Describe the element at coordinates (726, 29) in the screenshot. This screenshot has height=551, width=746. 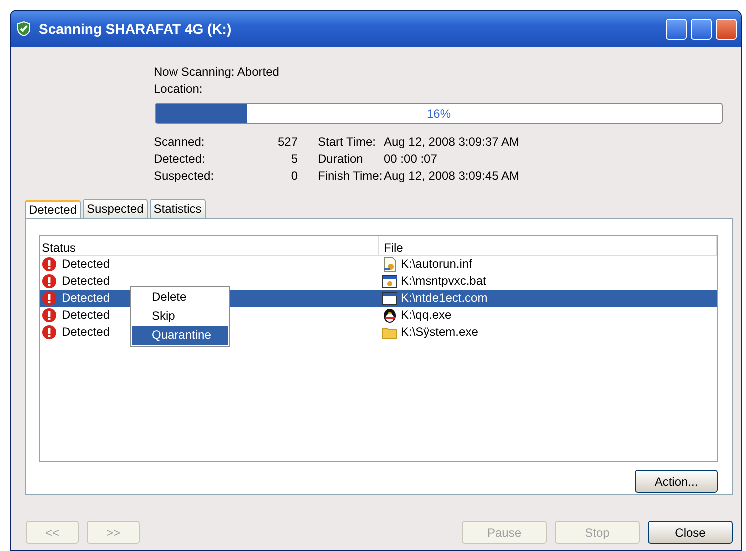
I see `close-button` at that location.